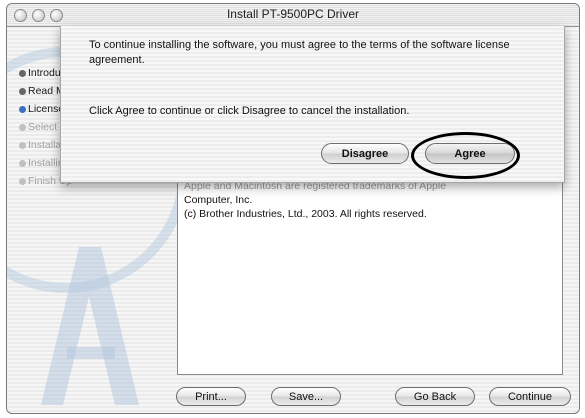  I want to click on window-title: Install PT-9500PC Driver, so click(293, 14).